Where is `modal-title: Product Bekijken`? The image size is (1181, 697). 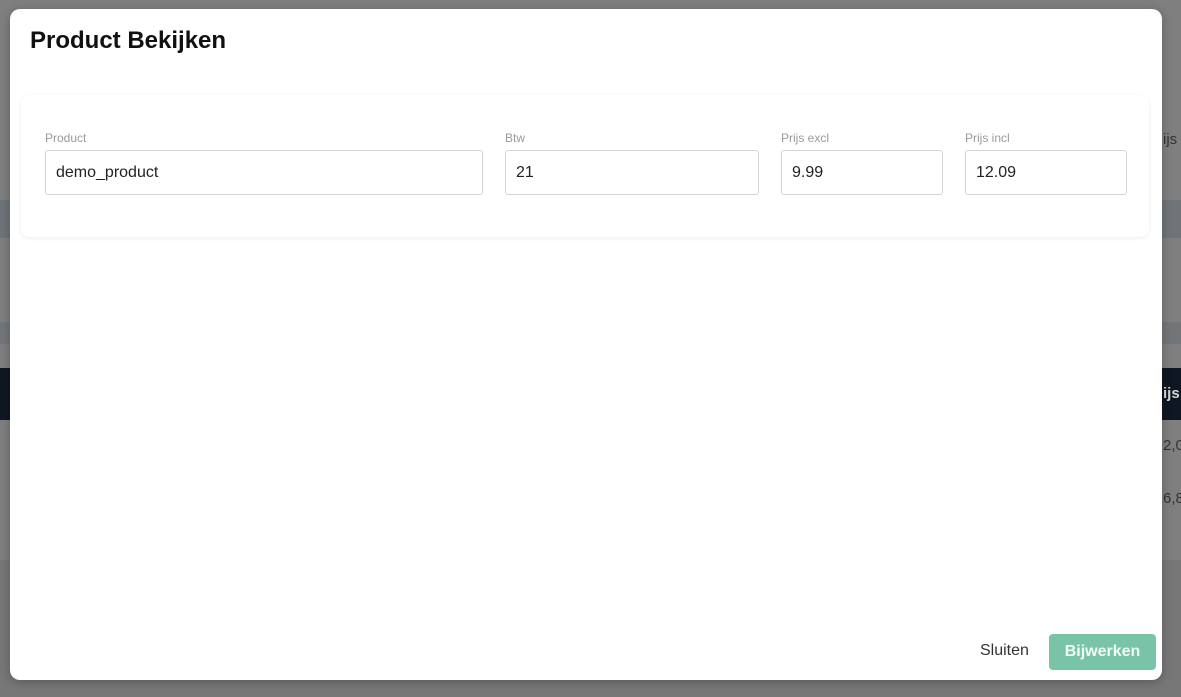
modal-title: Product Bekijken is located at coordinates (128, 40).